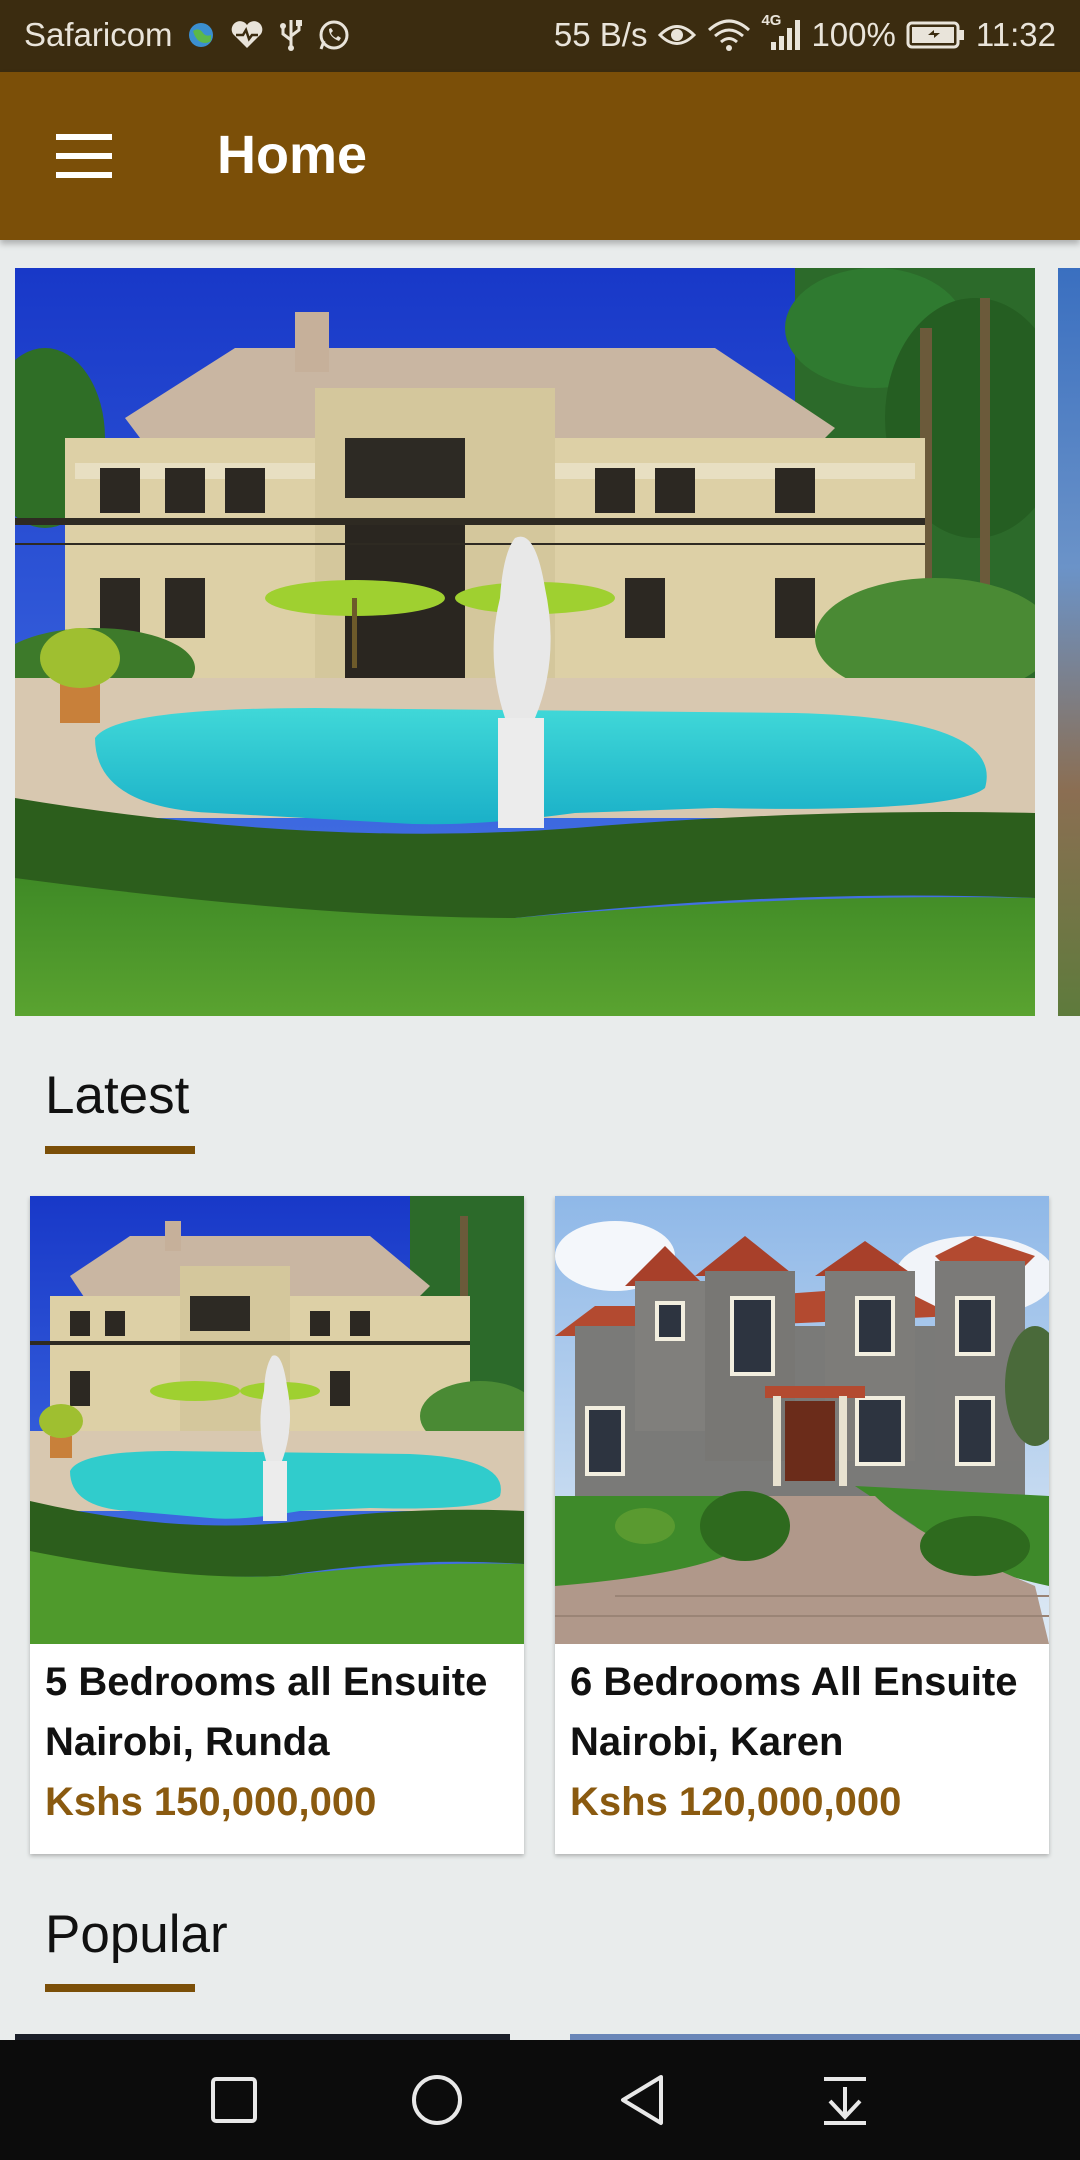 The image size is (1080, 2160). What do you see at coordinates (120, 1150) in the screenshot?
I see `section-underline-latest` at bounding box center [120, 1150].